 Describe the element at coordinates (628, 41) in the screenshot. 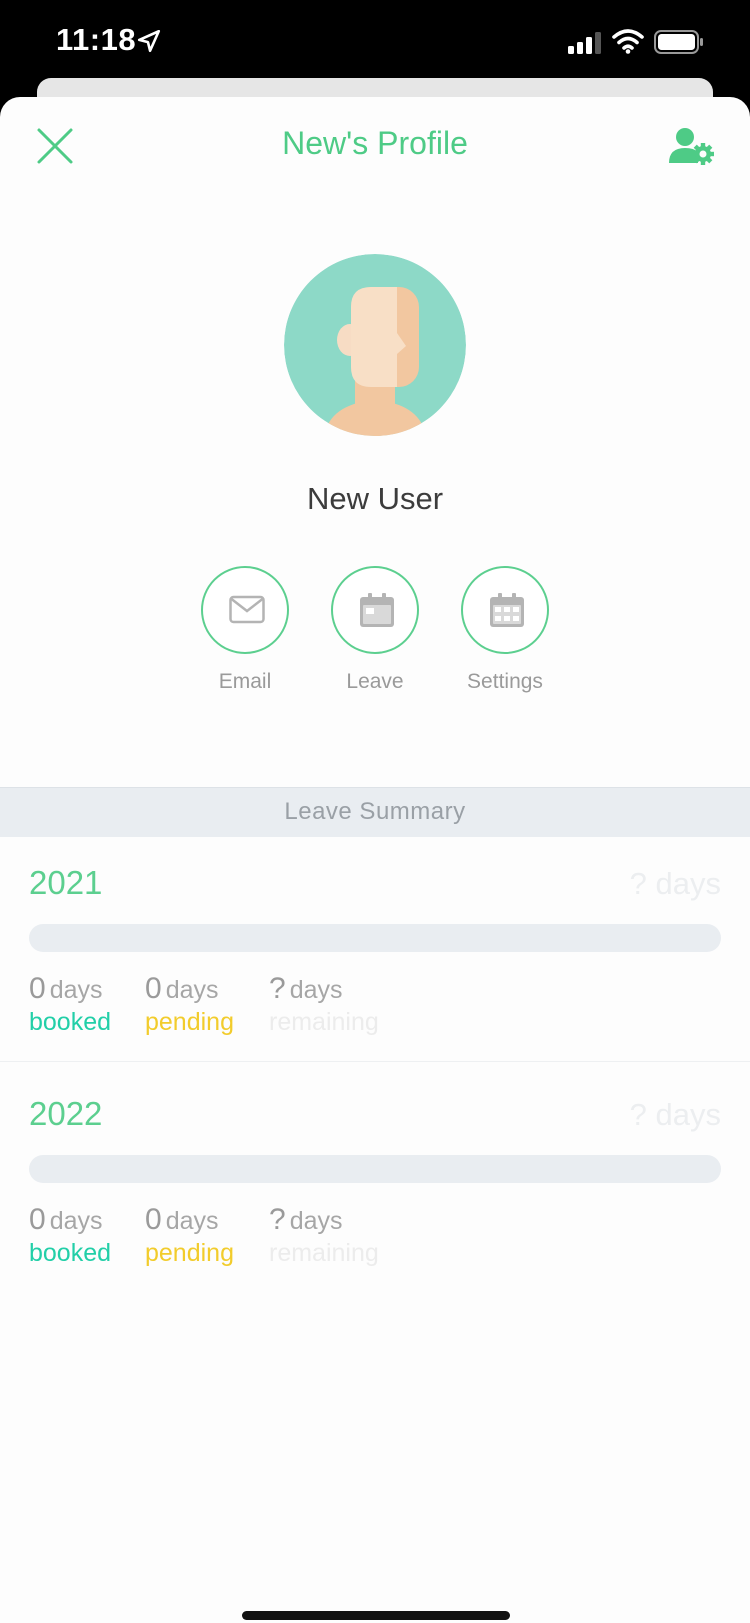

I see `wifi-icon` at that location.